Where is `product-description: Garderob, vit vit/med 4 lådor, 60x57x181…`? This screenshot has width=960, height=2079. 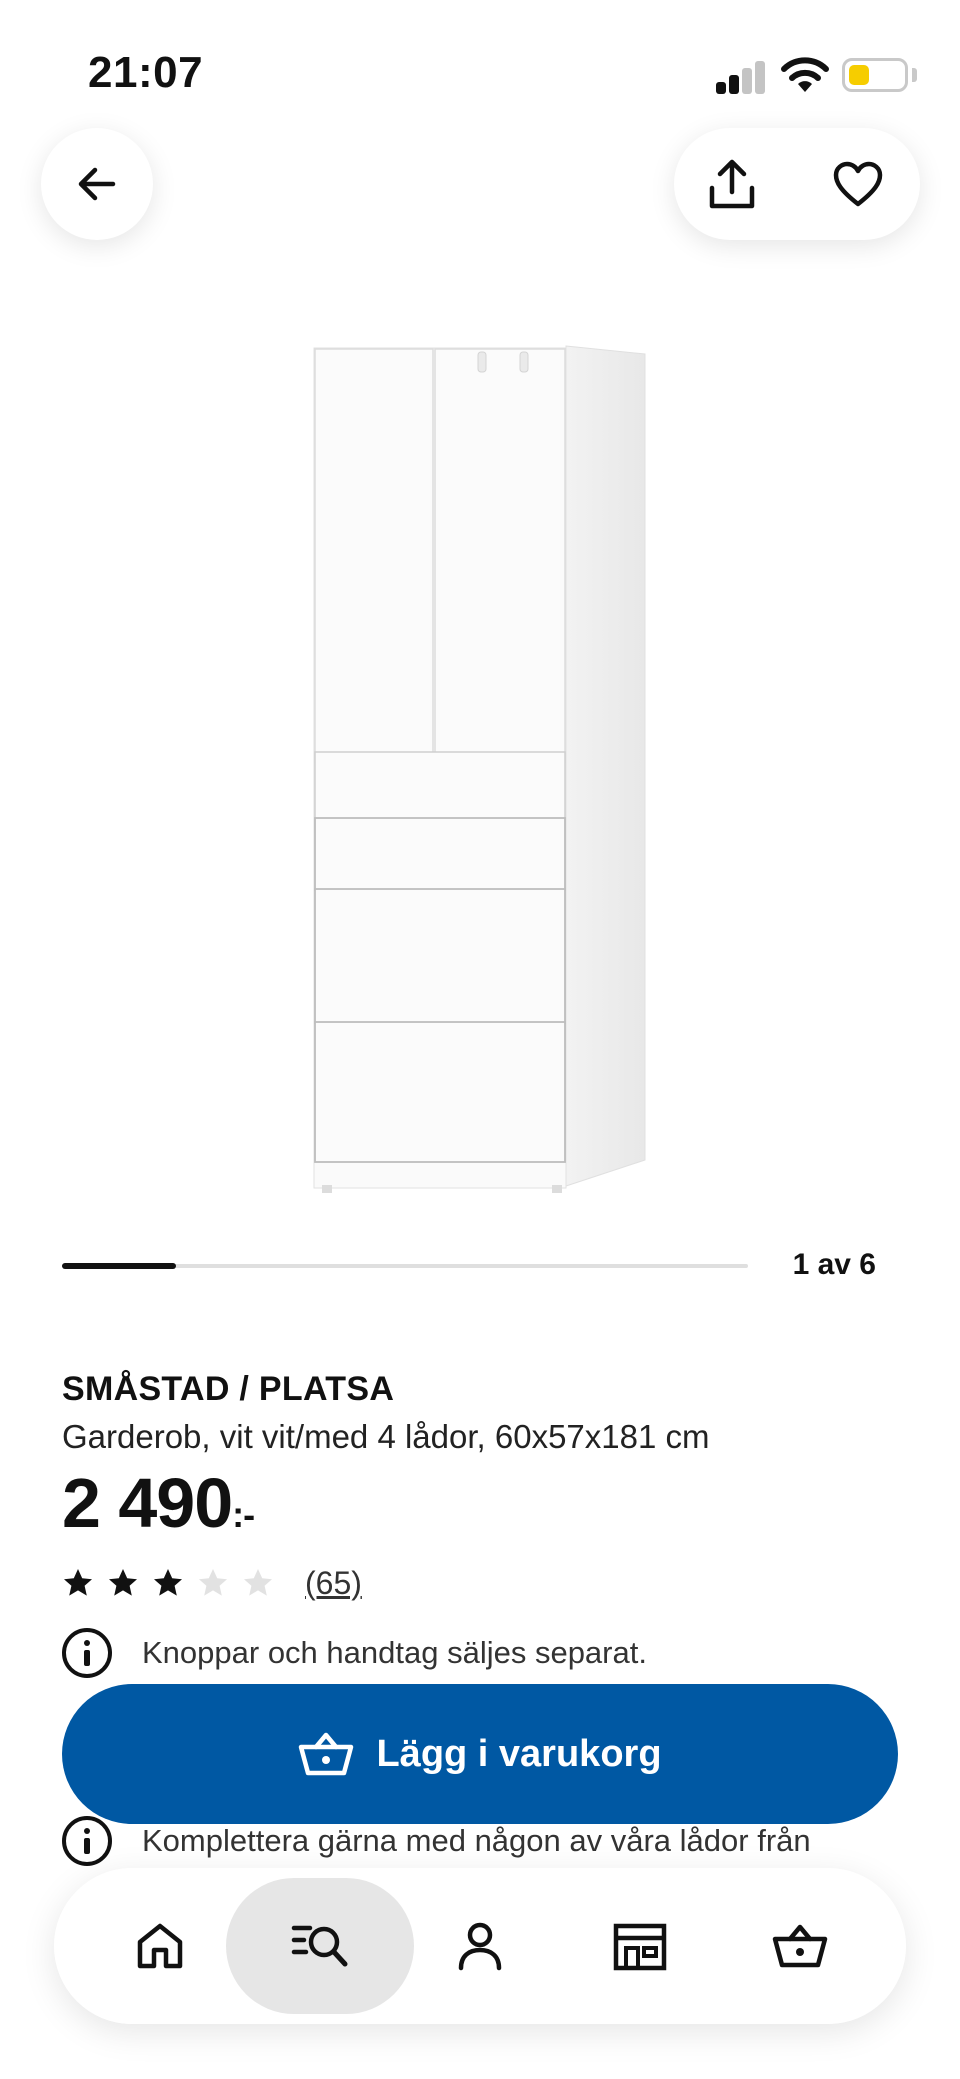
product-description: Garderob, vit vit/med 4 lådor, 60x57x181… is located at coordinates (386, 1436).